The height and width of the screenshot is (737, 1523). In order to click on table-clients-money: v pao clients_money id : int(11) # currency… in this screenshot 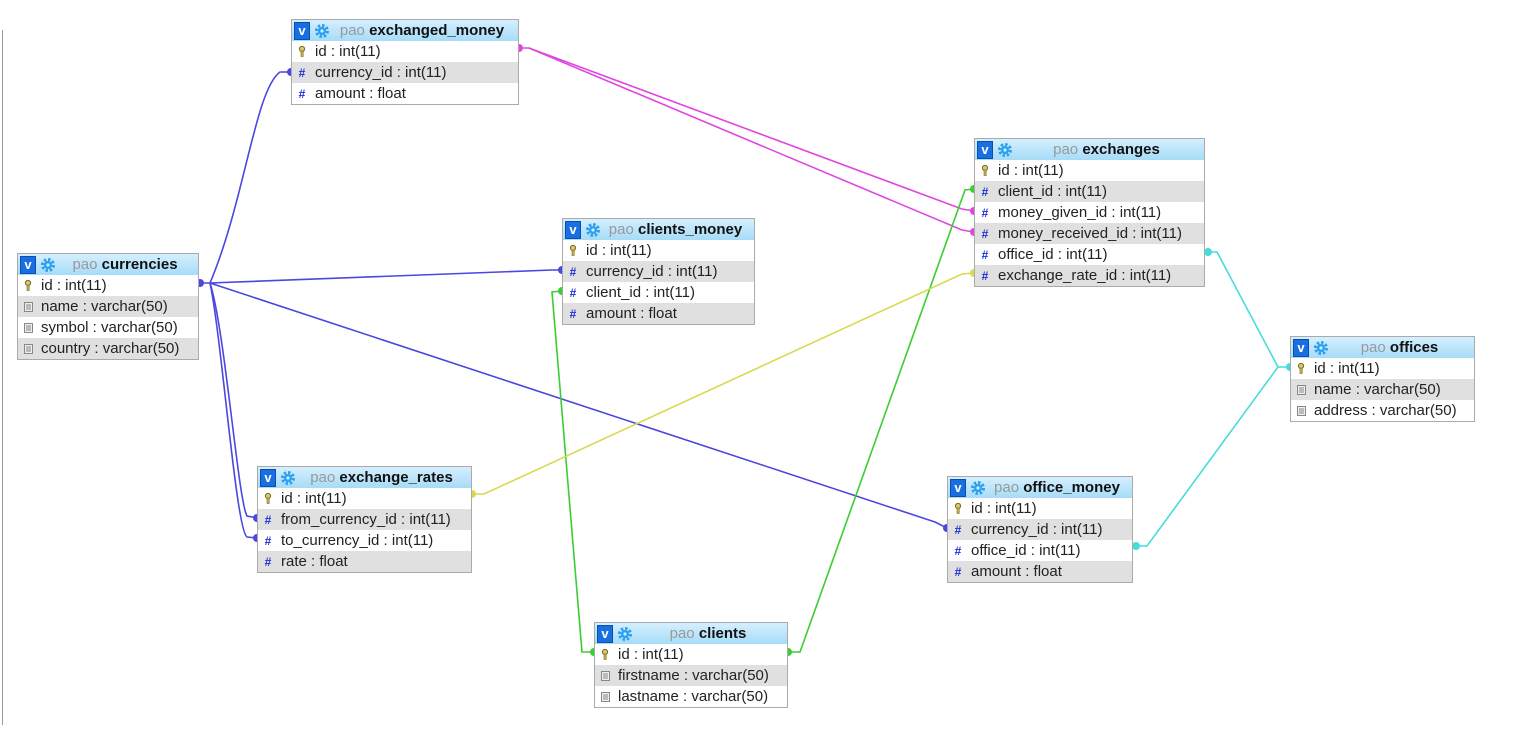, I will do `click(658, 271)`.